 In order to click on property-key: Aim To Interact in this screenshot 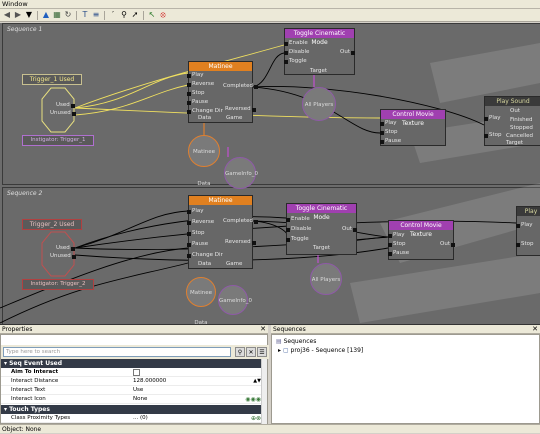, I will do `click(35, 372)`.